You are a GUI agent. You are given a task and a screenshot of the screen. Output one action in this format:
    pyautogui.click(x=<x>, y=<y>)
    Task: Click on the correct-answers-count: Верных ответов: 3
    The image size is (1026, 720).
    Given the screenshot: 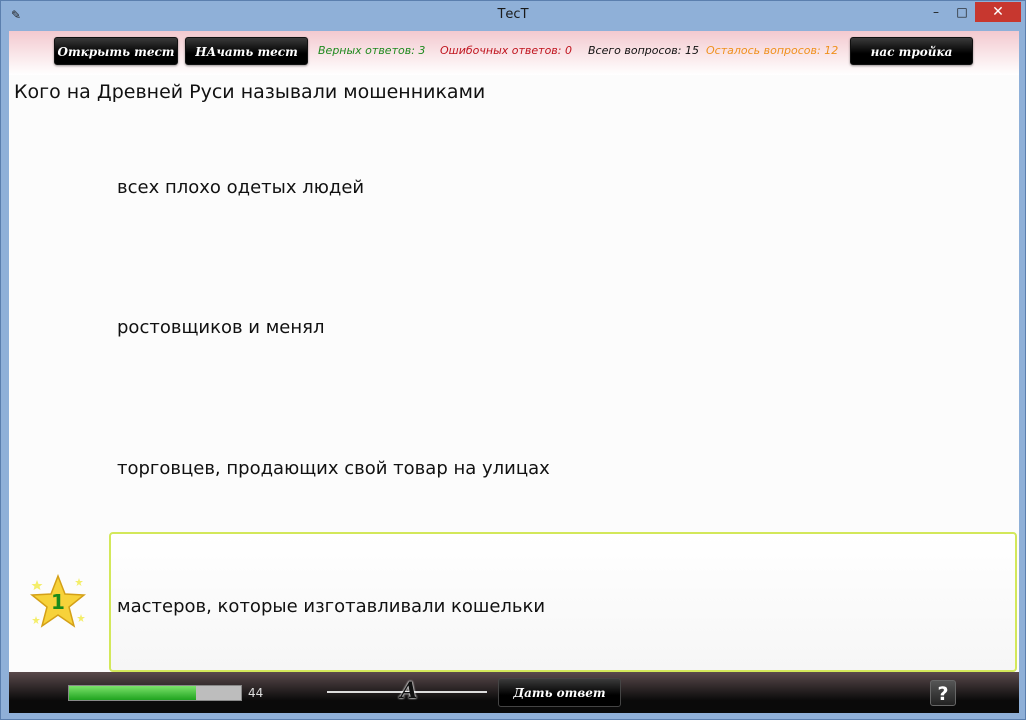 What is the action you would take?
    pyautogui.click(x=372, y=50)
    